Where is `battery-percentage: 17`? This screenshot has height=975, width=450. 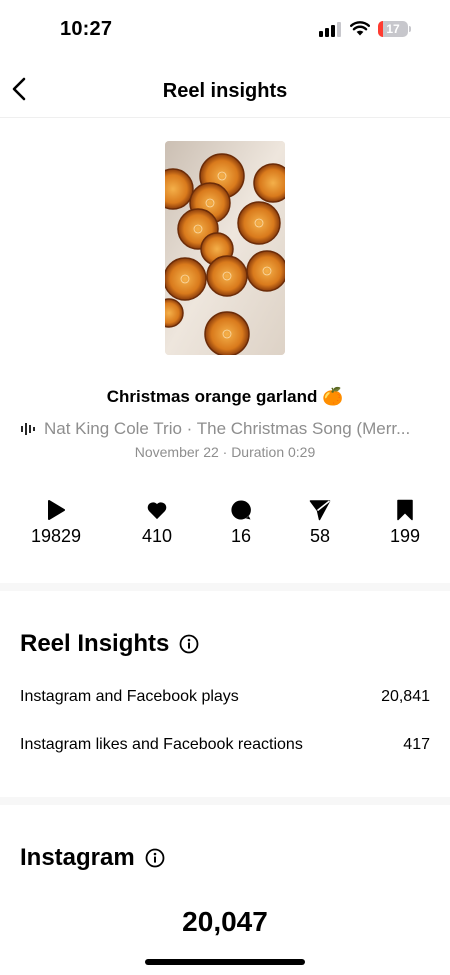
battery-percentage: 17 is located at coordinates (393, 29).